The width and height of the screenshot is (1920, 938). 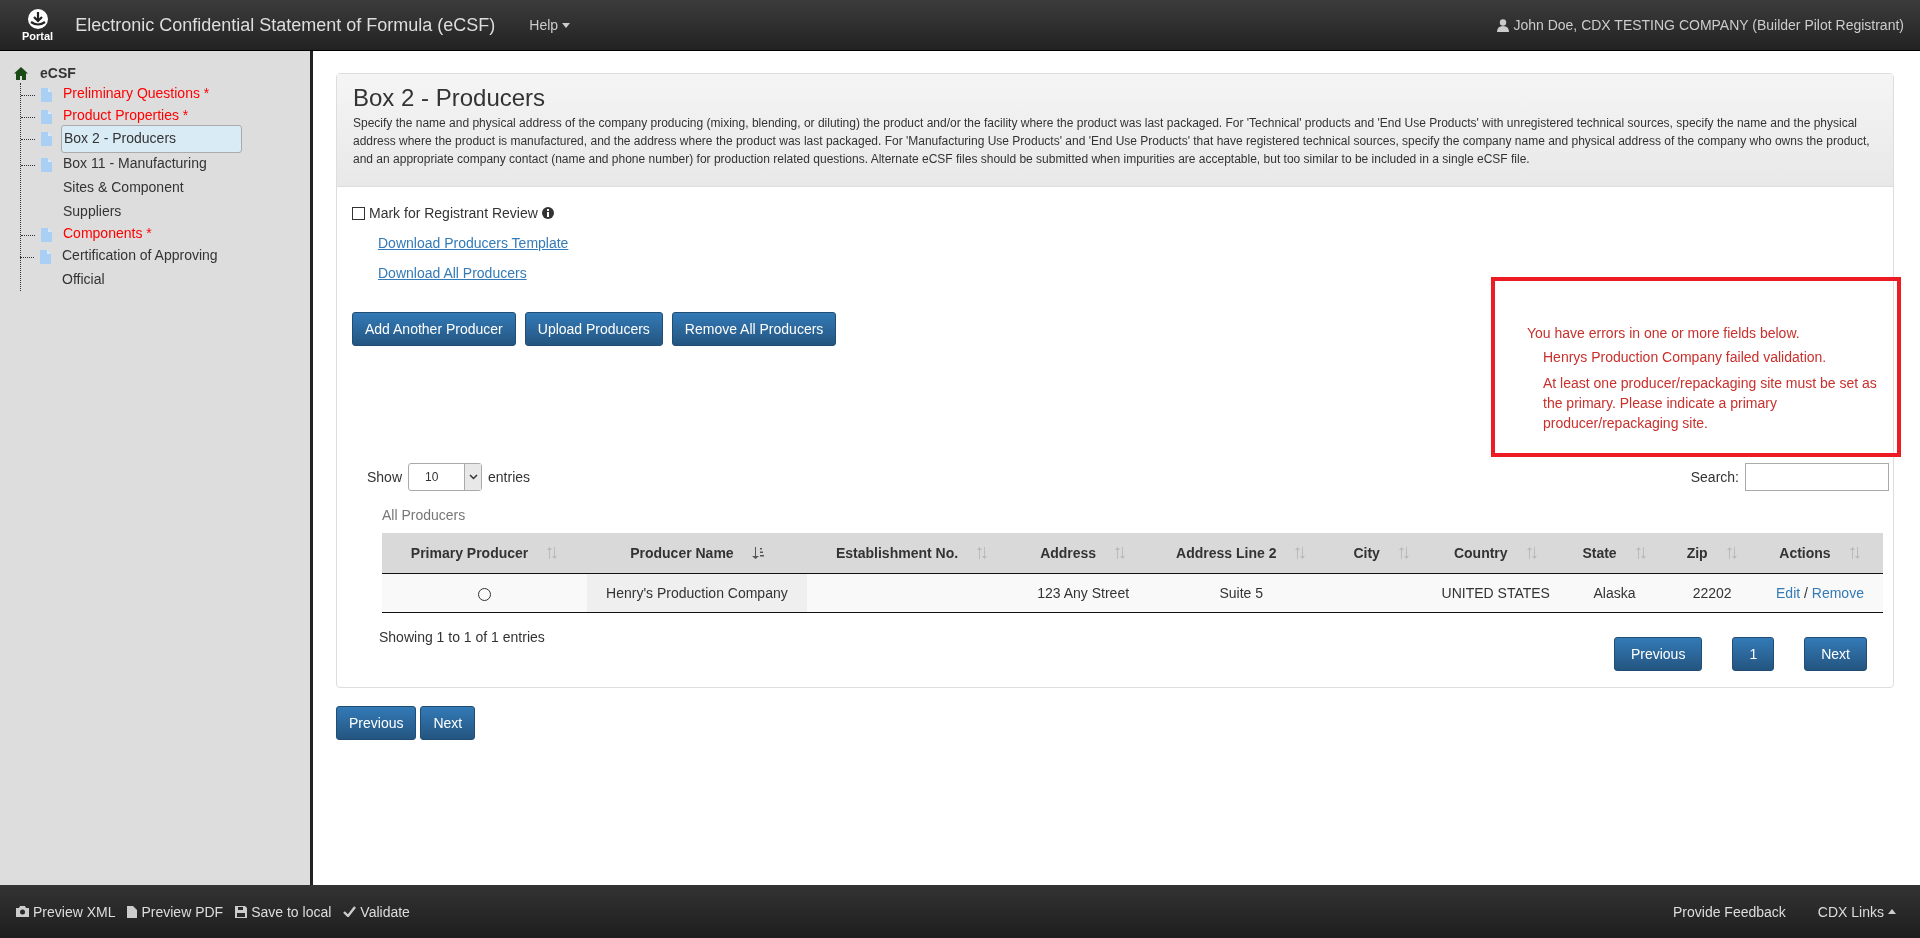 I want to click on footer-button: Save to local, so click(x=283, y=911).